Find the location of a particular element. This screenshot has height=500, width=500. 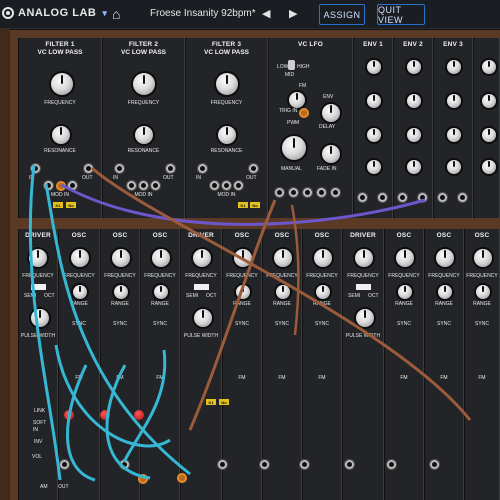

fm-knob is located at coordinates (297, 100).